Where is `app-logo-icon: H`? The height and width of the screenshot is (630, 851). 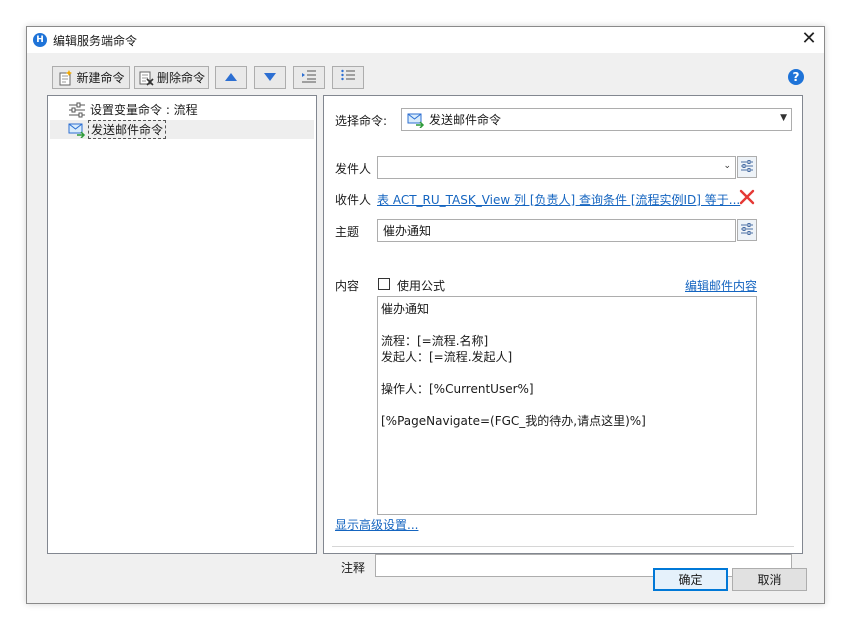
app-logo-icon: H is located at coordinates (40, 40).